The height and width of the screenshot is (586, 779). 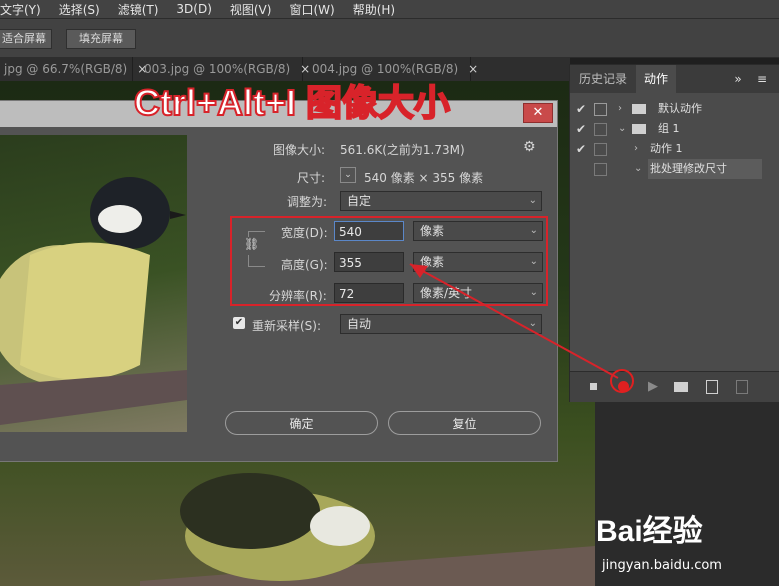 I want to click on new-set-folder-icon, so click(x=681, y=387).